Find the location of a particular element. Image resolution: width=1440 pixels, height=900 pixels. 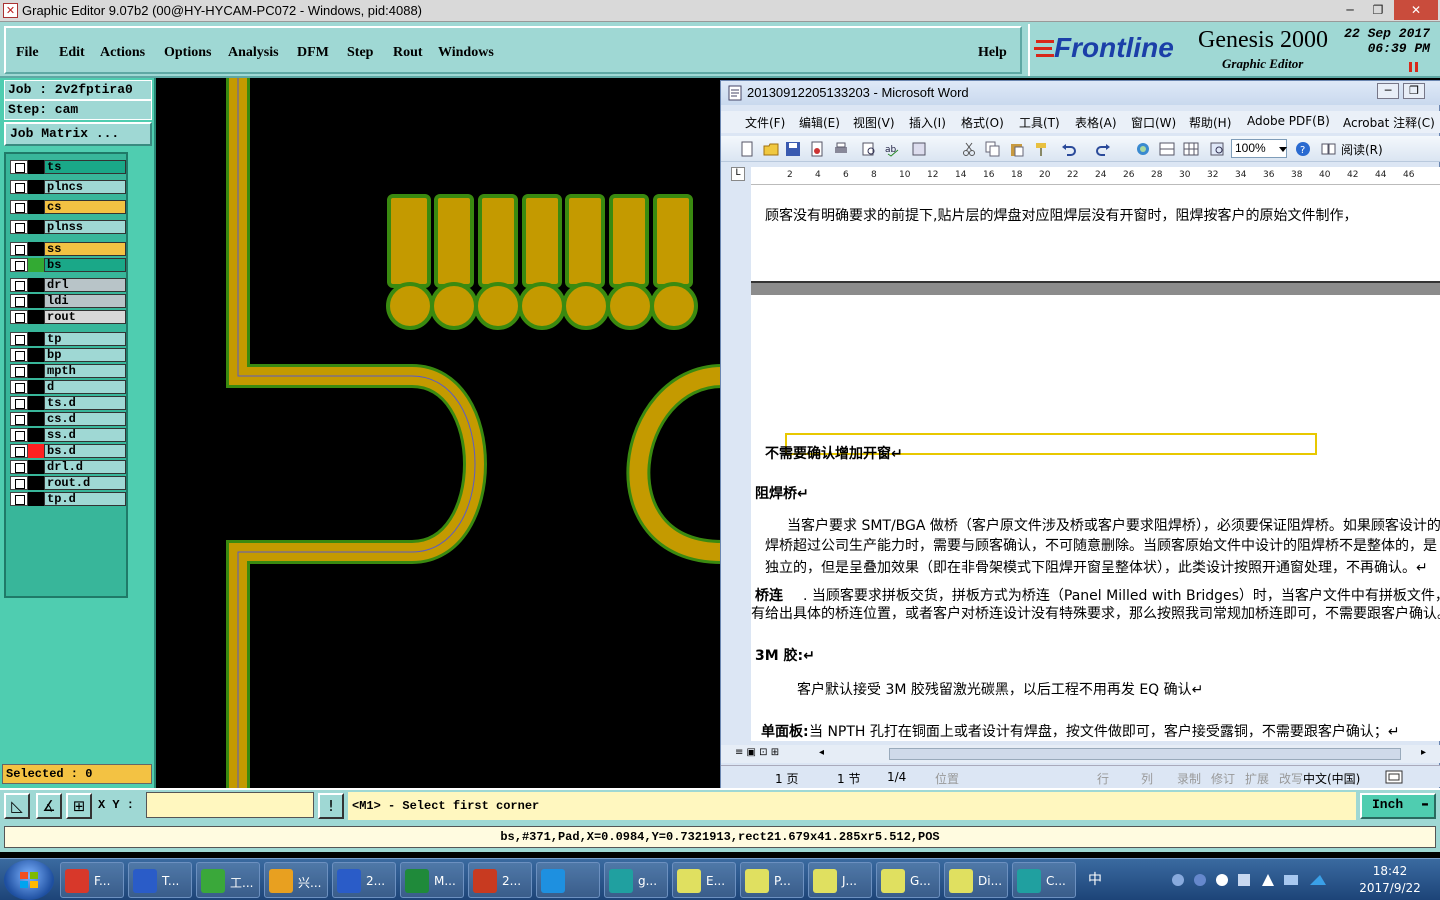

permission-icon is located at coordinates (817, 149).